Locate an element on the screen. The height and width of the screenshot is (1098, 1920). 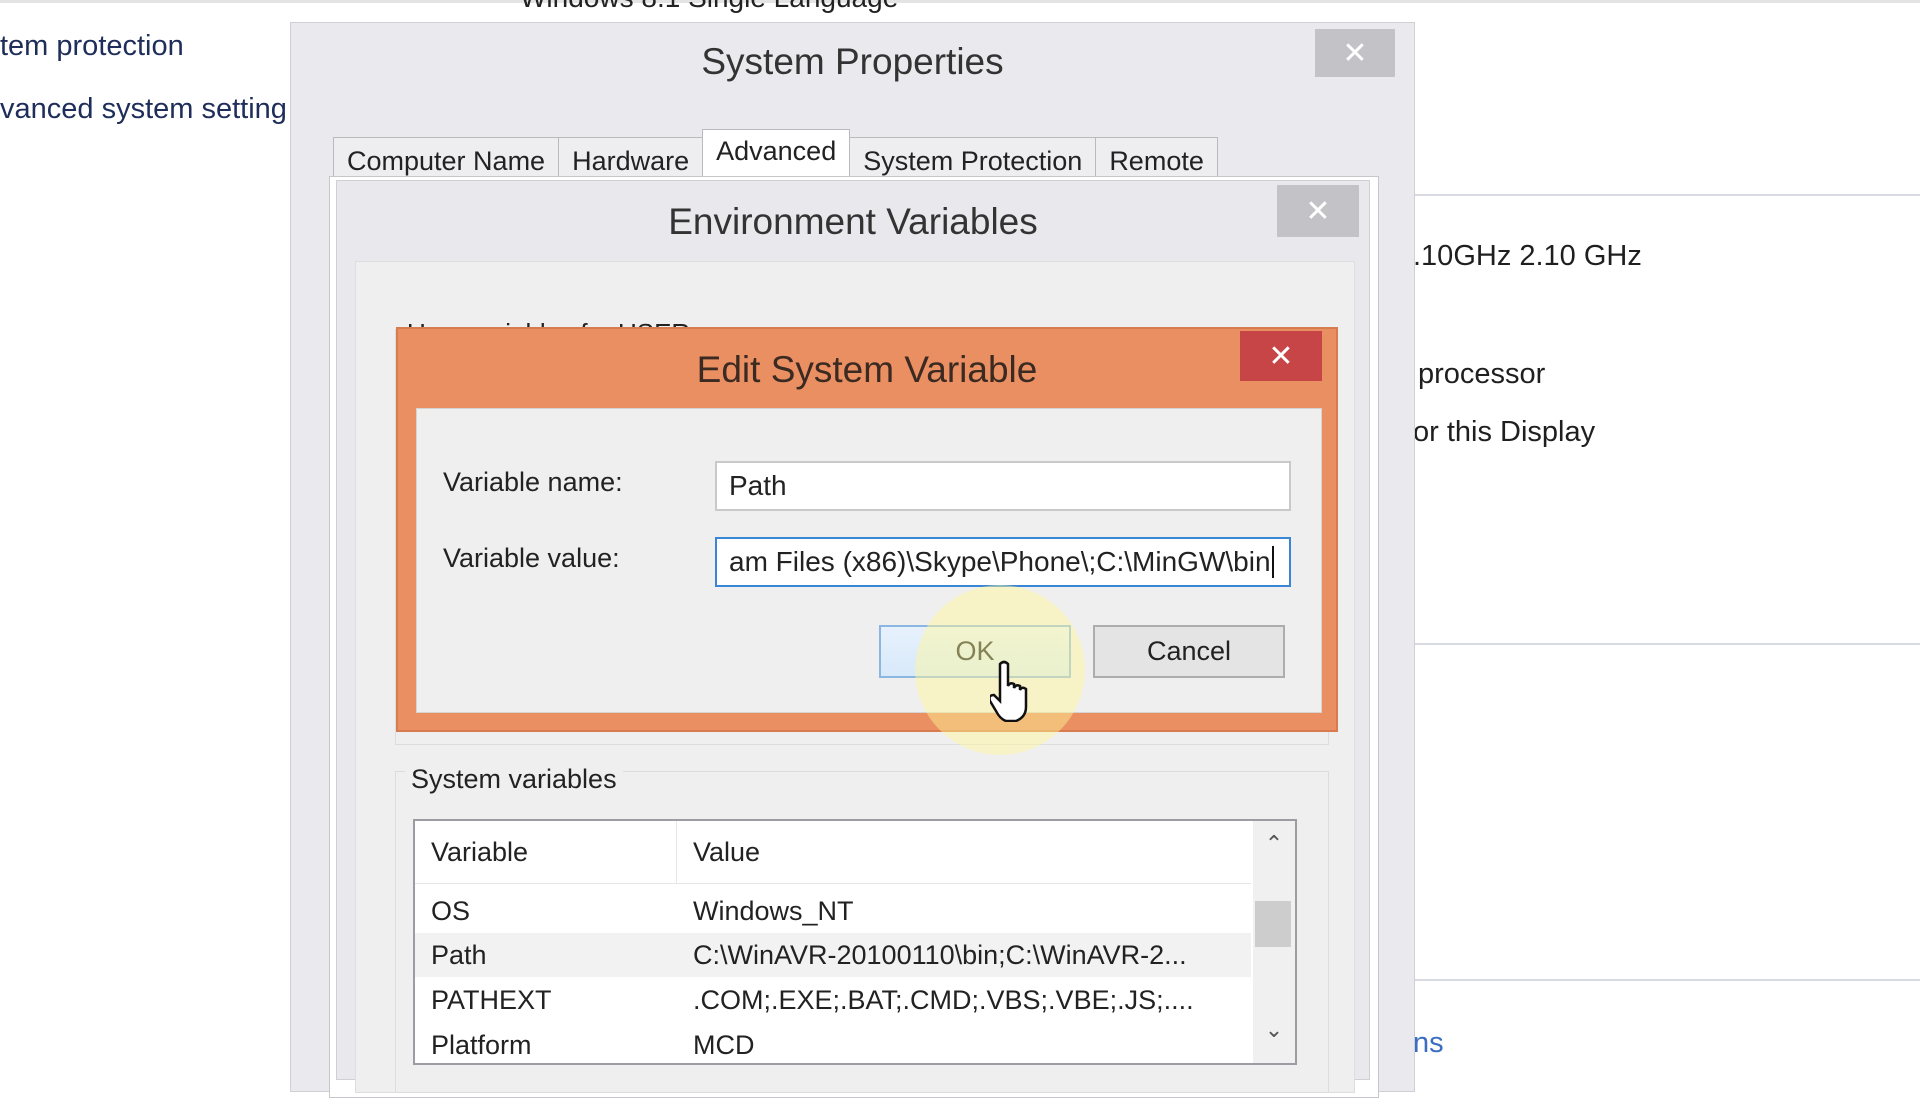
ok-button: OK is located at coordinates (975, 651).